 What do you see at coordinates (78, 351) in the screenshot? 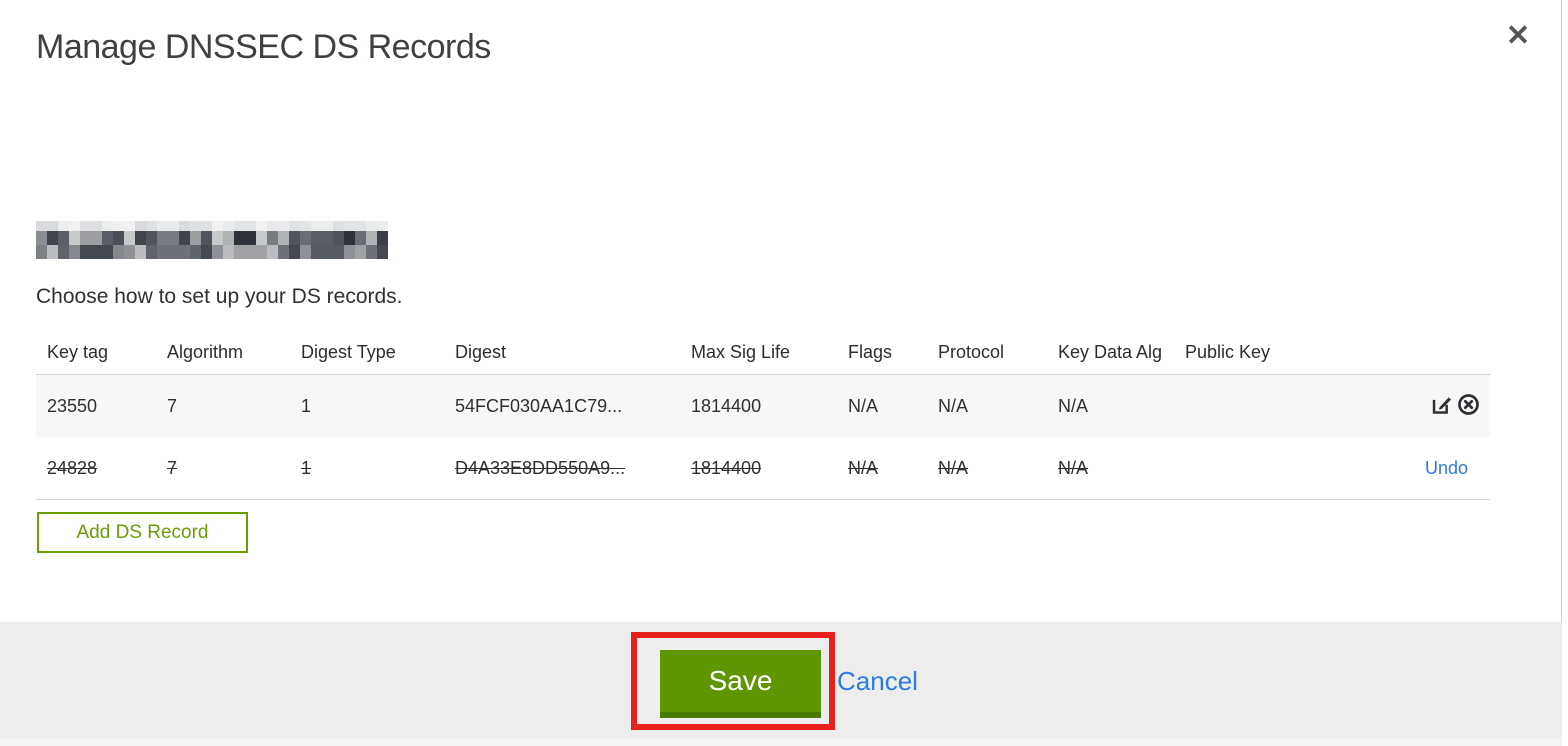
I see `col-key-tag: Key tag` at bounding box center [78, 351].